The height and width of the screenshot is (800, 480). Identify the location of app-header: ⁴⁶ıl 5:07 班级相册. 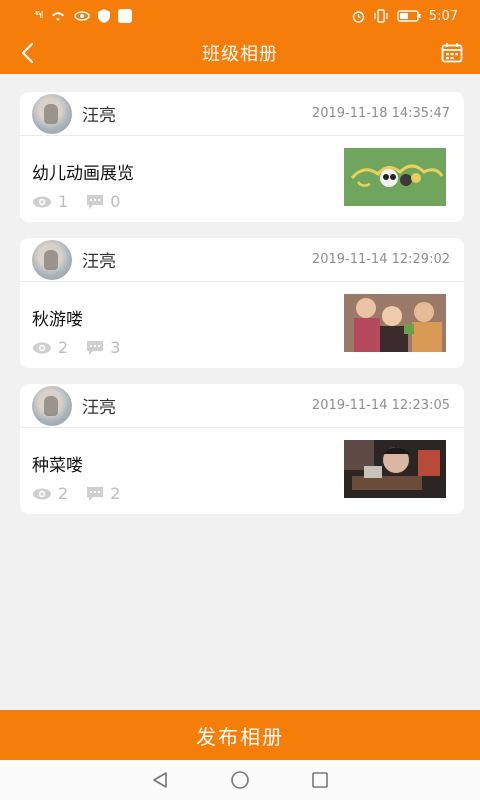
(240, 37).